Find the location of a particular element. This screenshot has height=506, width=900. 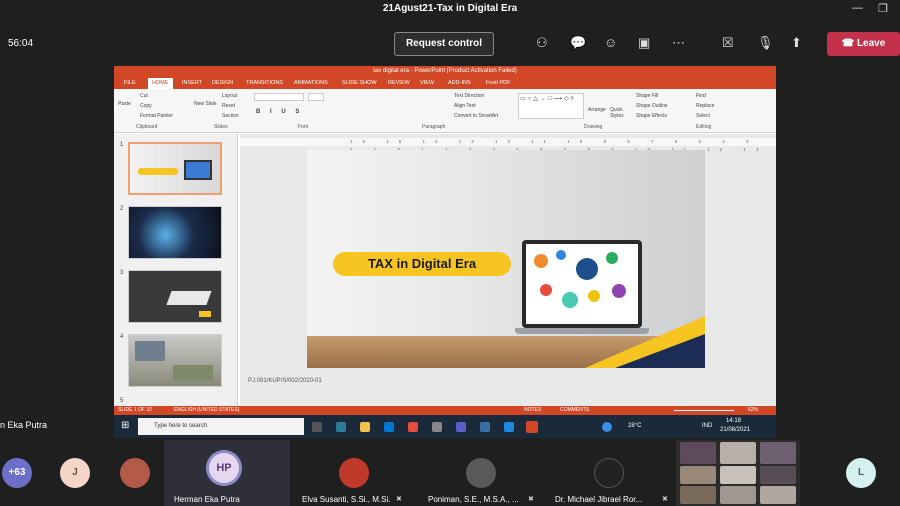

minimize-icon: — is located at coordinates (857, 8).